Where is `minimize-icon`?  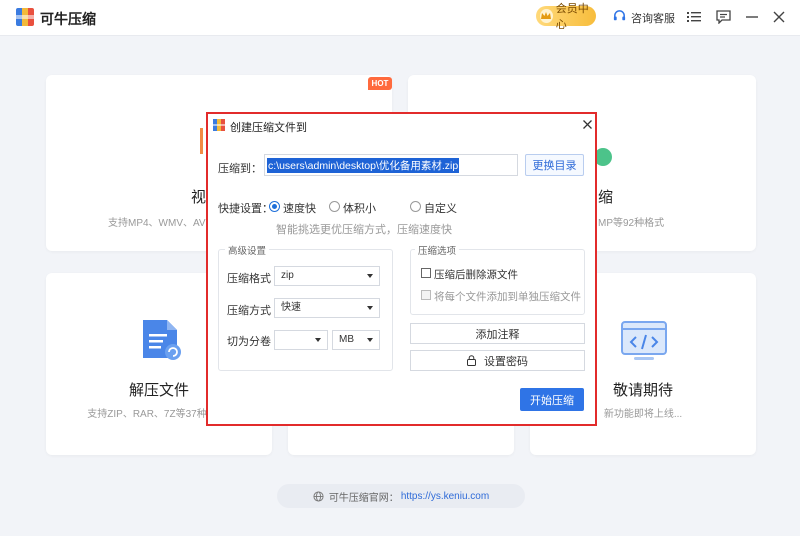
minimize-icon is located at coordinates (752, 17).